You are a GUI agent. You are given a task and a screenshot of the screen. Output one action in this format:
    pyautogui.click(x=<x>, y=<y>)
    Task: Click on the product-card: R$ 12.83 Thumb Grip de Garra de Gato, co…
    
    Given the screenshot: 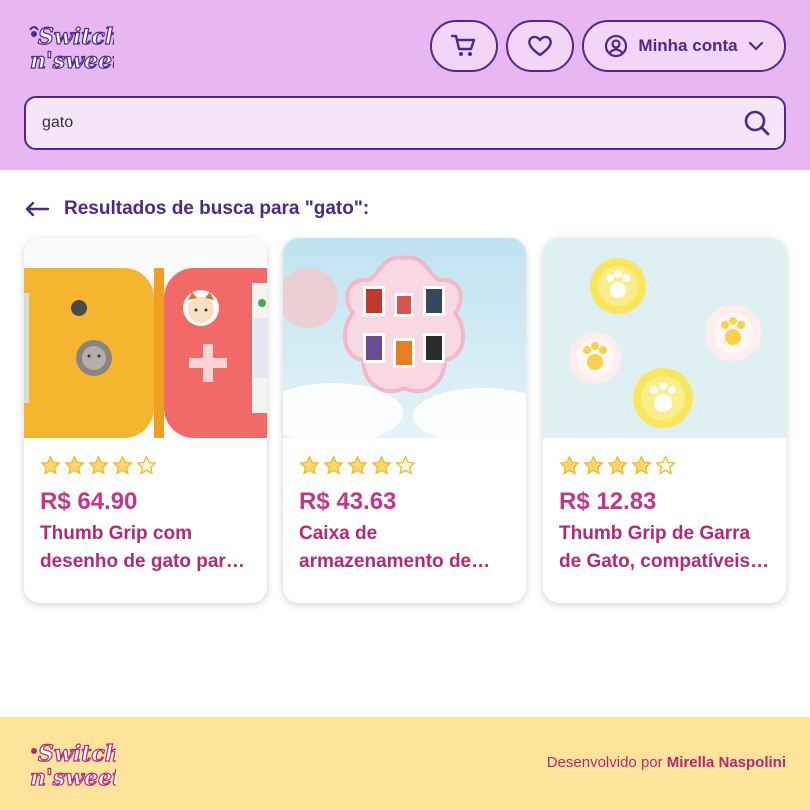 What is the action you would take?
    pyautogui.click(x=664, y=420)
    